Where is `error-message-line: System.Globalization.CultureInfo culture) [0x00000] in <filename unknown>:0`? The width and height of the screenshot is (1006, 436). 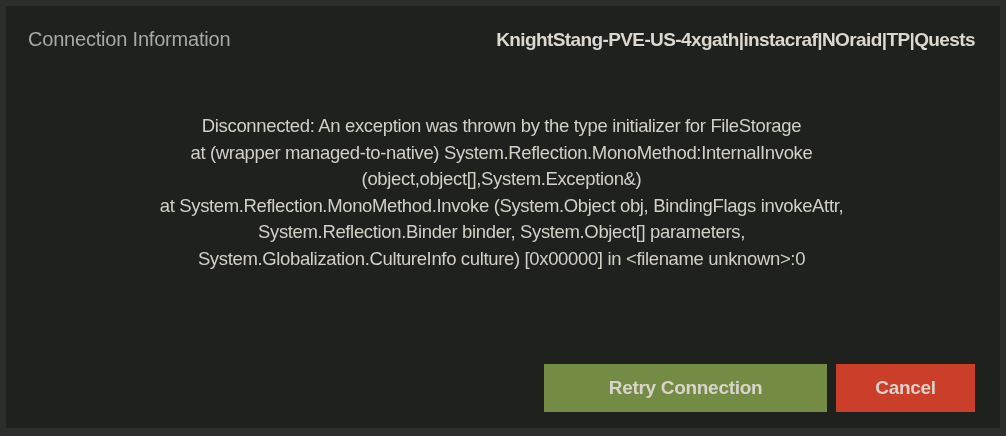
error-message-line: System.Globalization.CultureInfo culture) [0x00000] in <filename unknown>:0 is located at coordinates (501, 258).